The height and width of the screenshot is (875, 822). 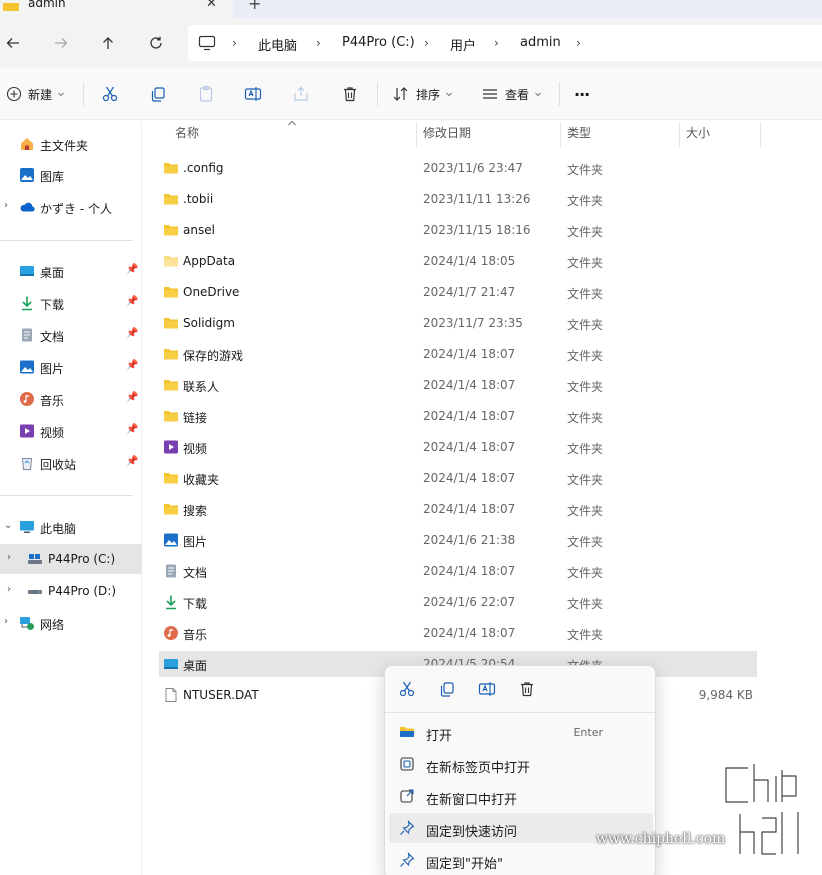 I want to click on tab-title: admin, so click(x=47, y=5).